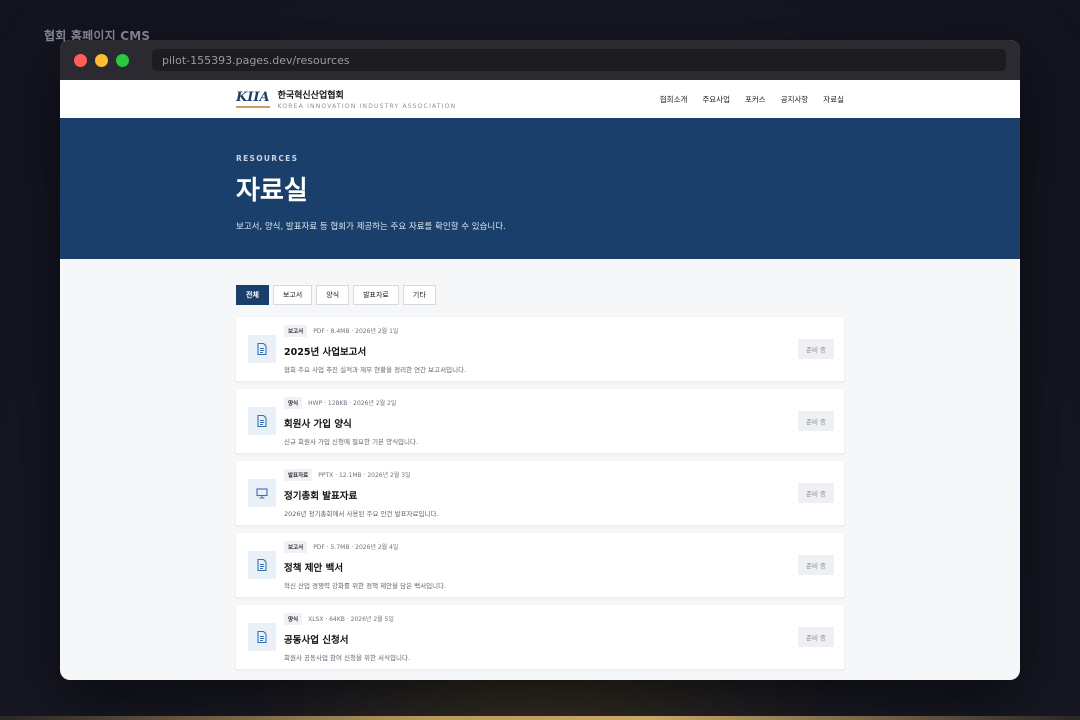  What do you see at coordinates (579, 60) in the screenshot?
I see `address-bar: pilot-155393.pages.dev/resources` at bounding box center [579, 60].